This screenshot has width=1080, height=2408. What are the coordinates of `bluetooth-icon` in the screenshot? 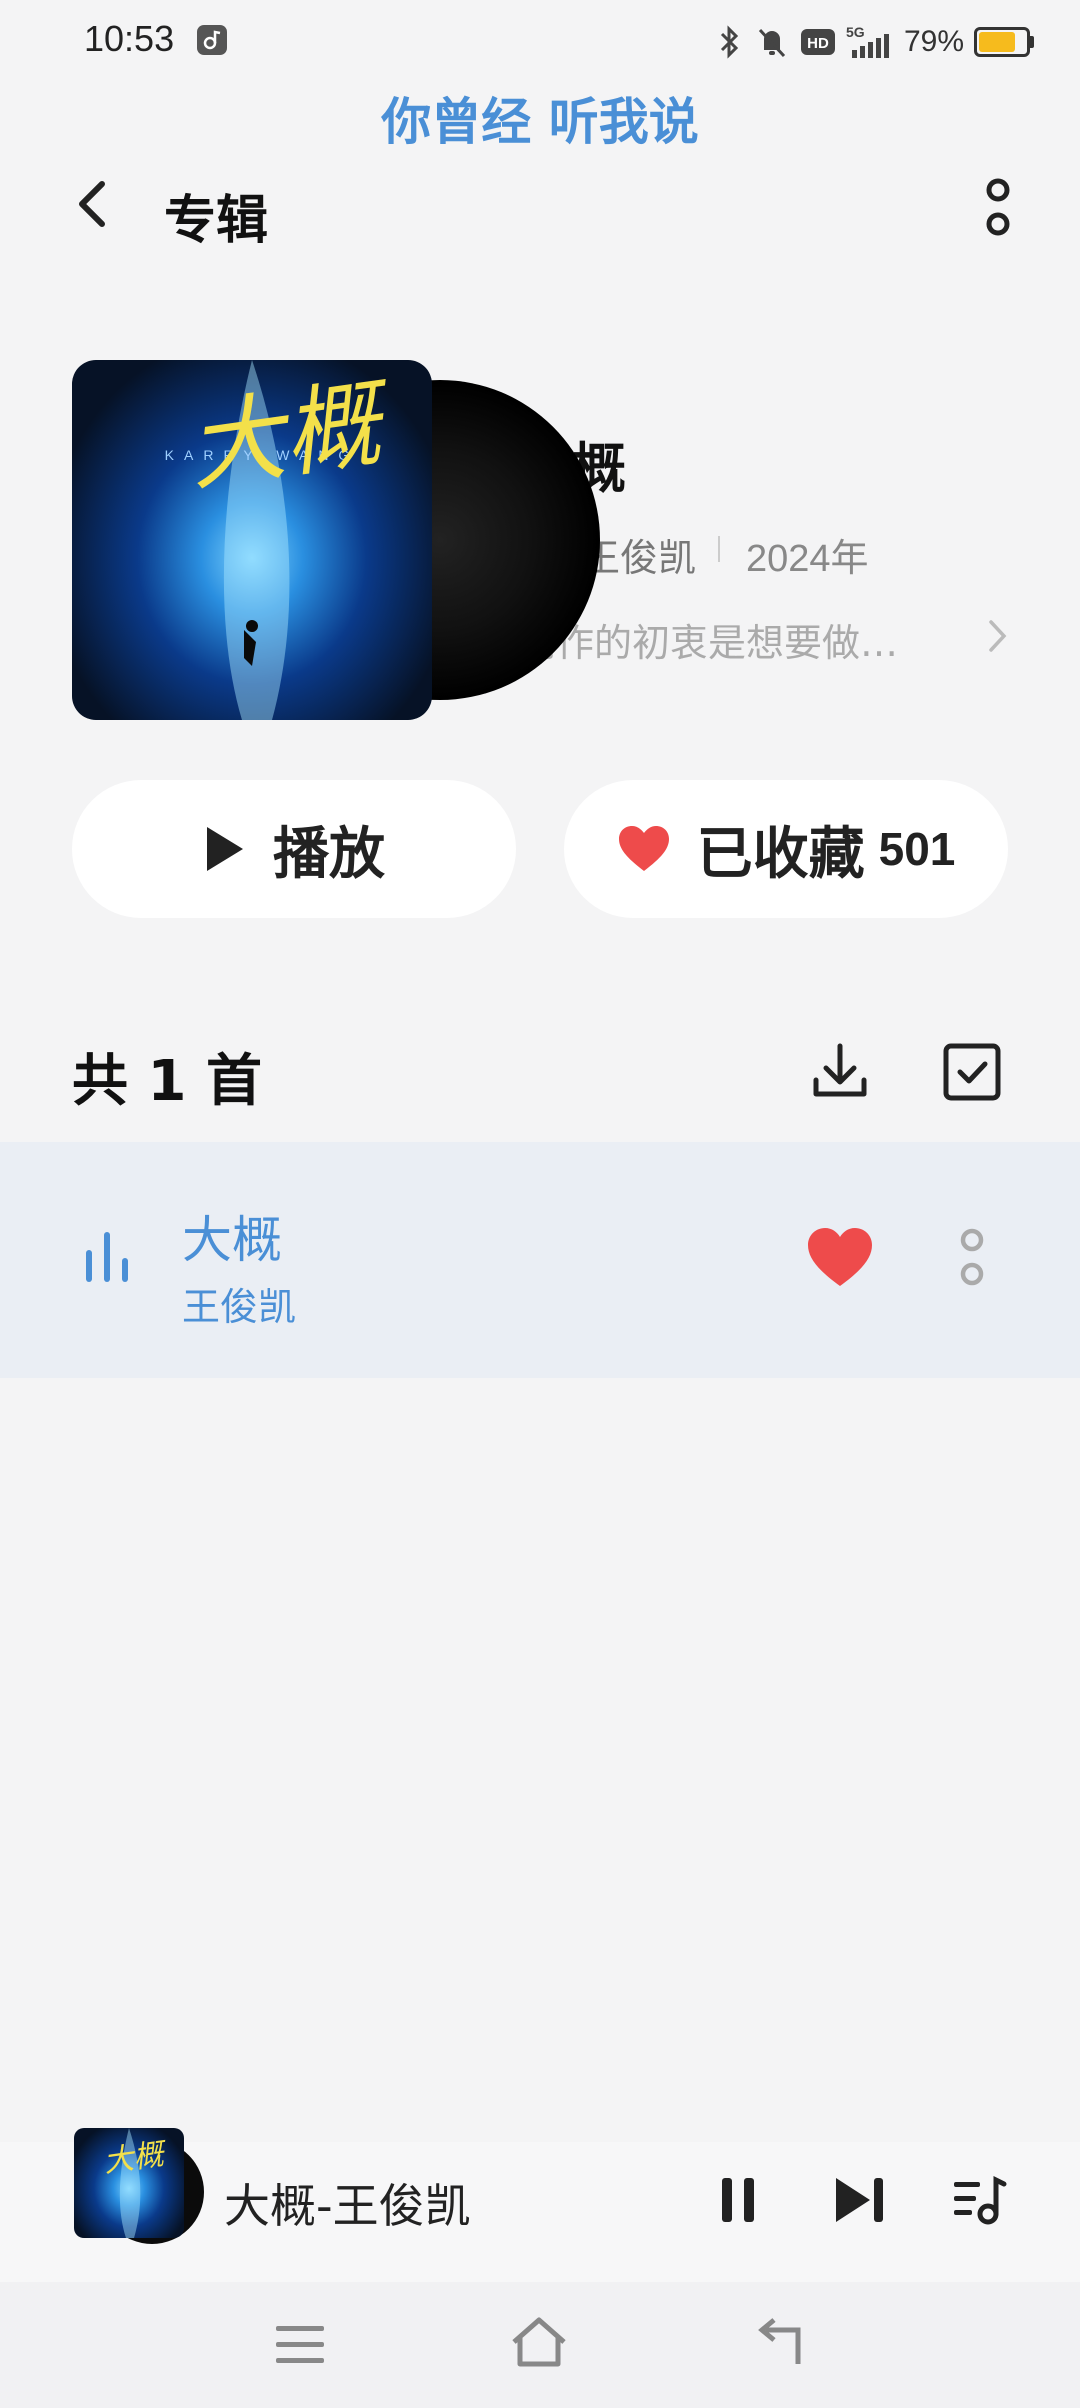 It's located at (729, 42).